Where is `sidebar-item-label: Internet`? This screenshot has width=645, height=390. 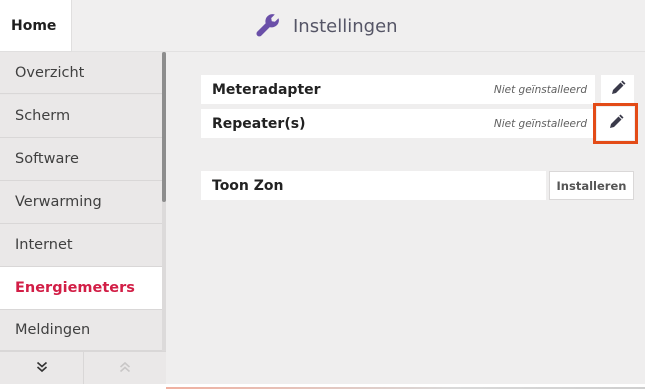
sidebar-item-label: Internet is located at coordinates (44, 245).